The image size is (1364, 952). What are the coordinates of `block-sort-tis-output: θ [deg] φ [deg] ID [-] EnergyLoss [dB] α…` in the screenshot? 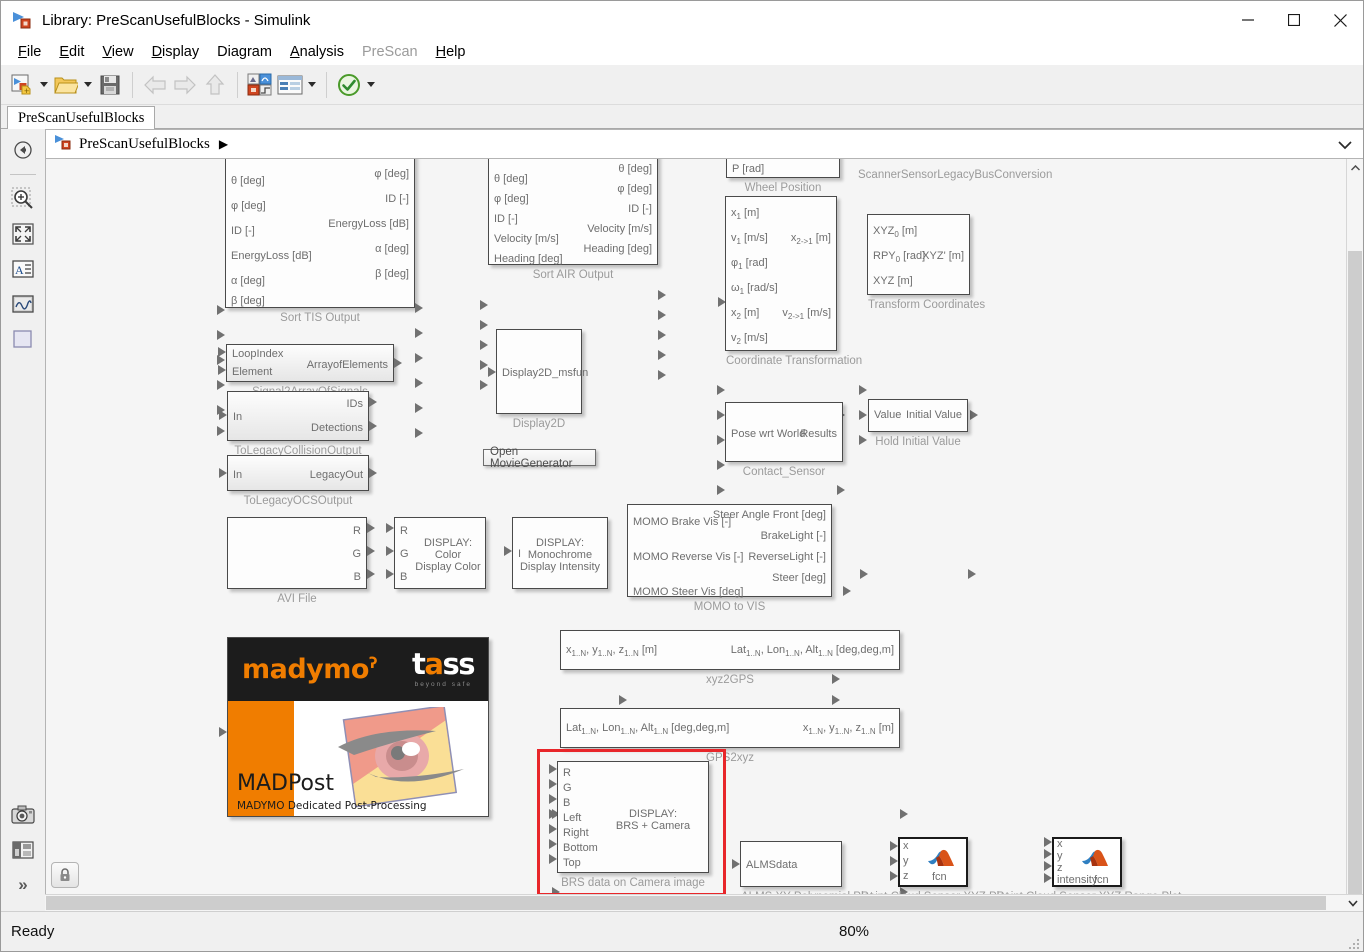 It's located at (320, 241).